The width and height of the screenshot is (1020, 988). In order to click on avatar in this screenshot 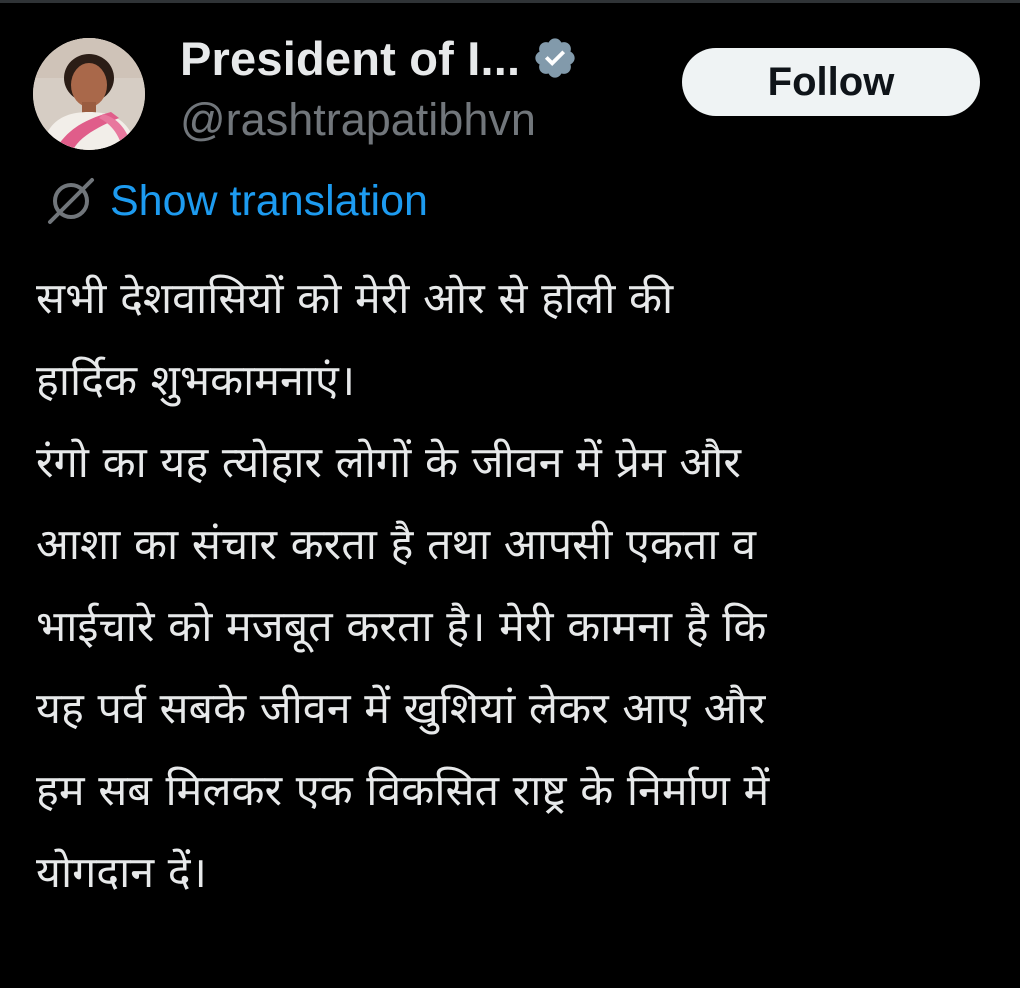, I will do `click(89, 94)`.